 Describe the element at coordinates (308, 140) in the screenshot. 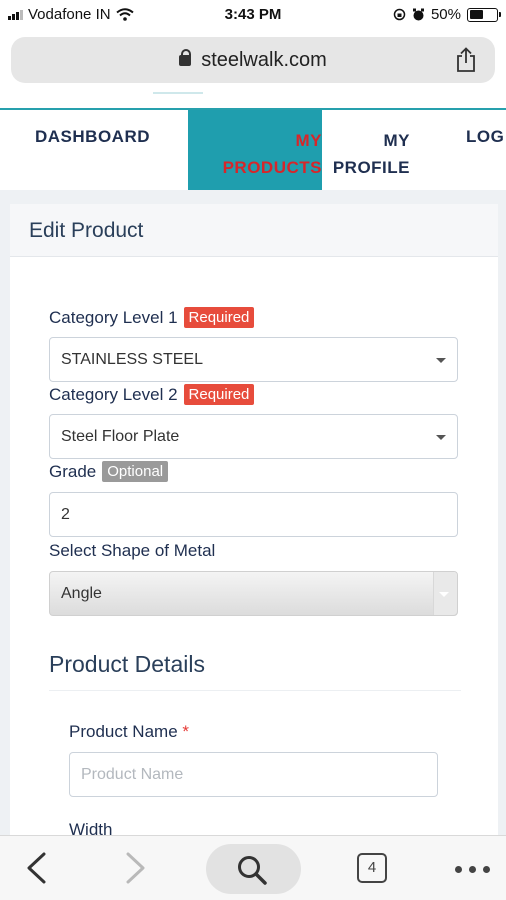

I see `nav-my-products-line1: MY` at that location.